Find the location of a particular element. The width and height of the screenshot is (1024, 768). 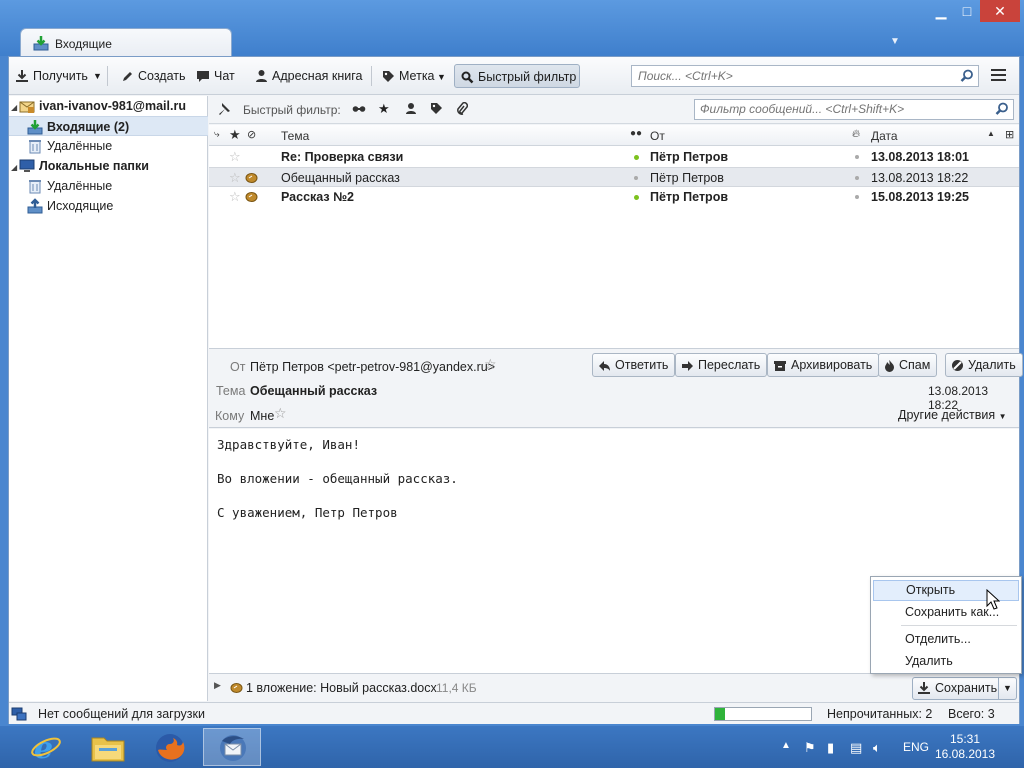

column-subject: Тема is located at coordinates (295, 136).